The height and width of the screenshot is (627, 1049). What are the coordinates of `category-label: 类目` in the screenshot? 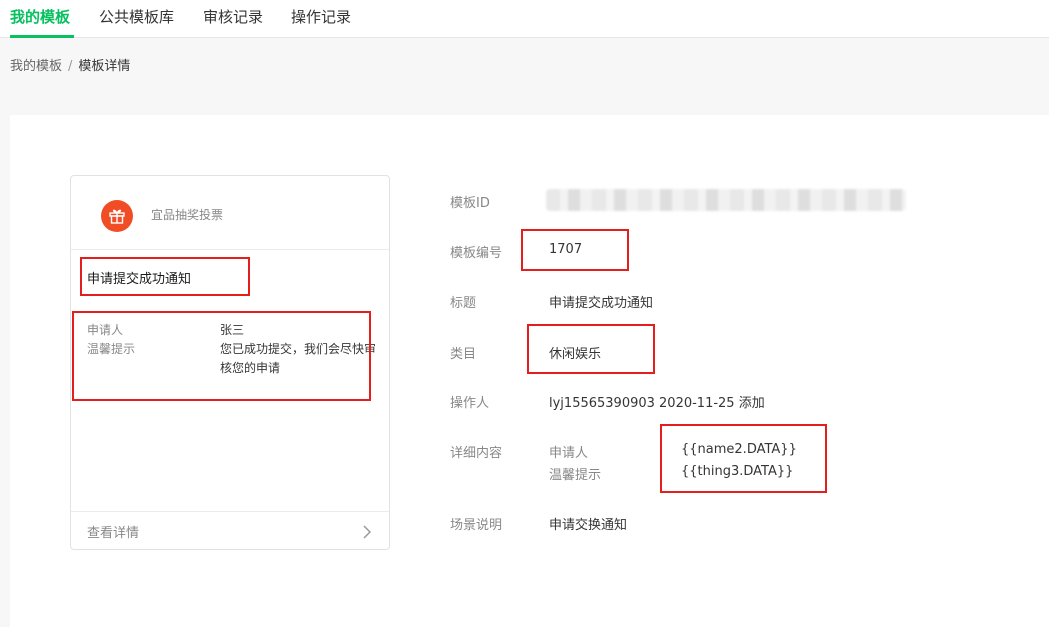 It's located at (463, 354).